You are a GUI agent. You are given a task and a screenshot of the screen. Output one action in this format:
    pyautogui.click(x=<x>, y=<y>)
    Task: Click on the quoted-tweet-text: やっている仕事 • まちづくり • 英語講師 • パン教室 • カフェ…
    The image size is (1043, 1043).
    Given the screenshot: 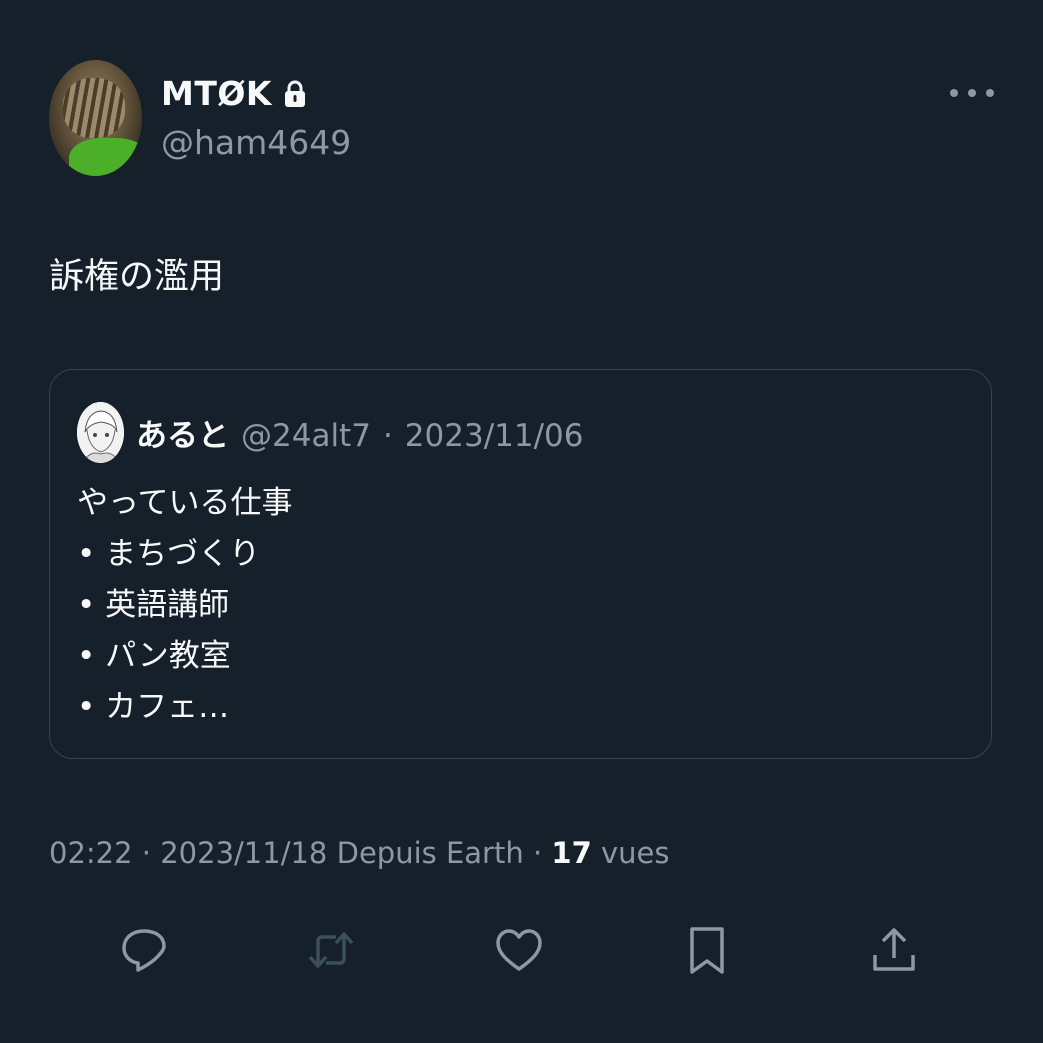 What is the action you would take?
    pyautogui.click(x=184, y=605)
    